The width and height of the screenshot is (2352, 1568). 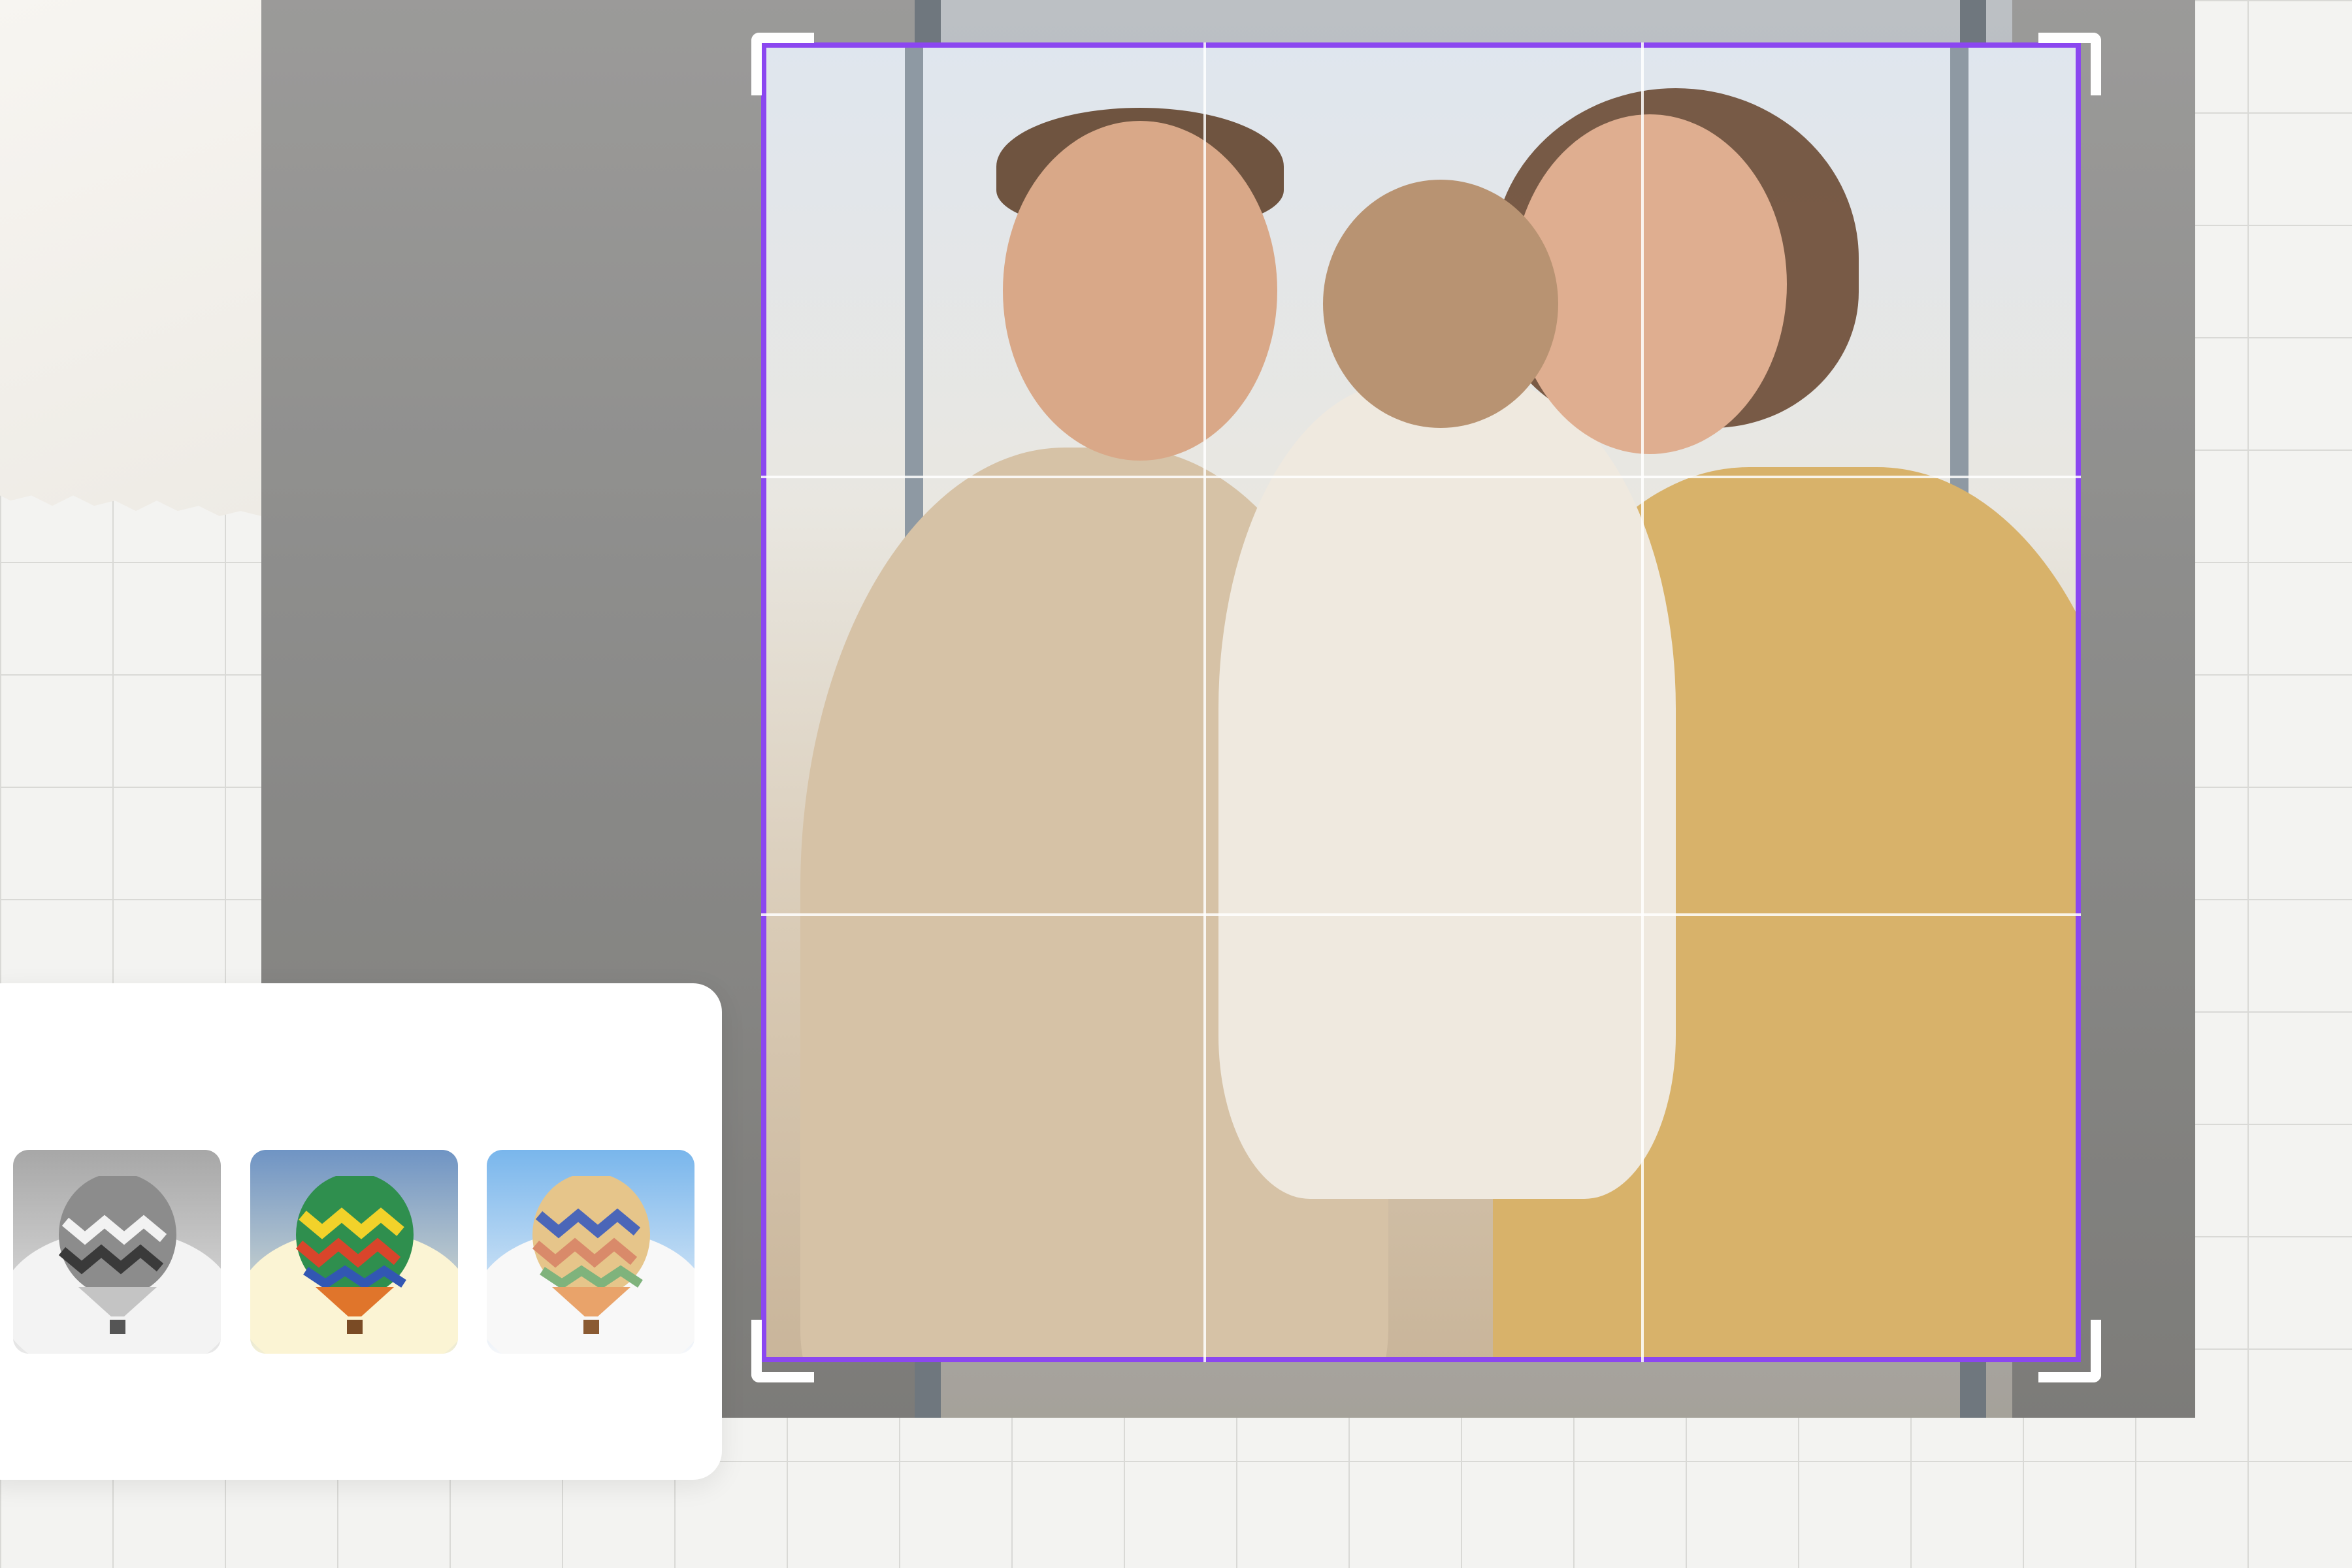 I want to click on crop-grid-line-h1, so click(x=1421, y=477).